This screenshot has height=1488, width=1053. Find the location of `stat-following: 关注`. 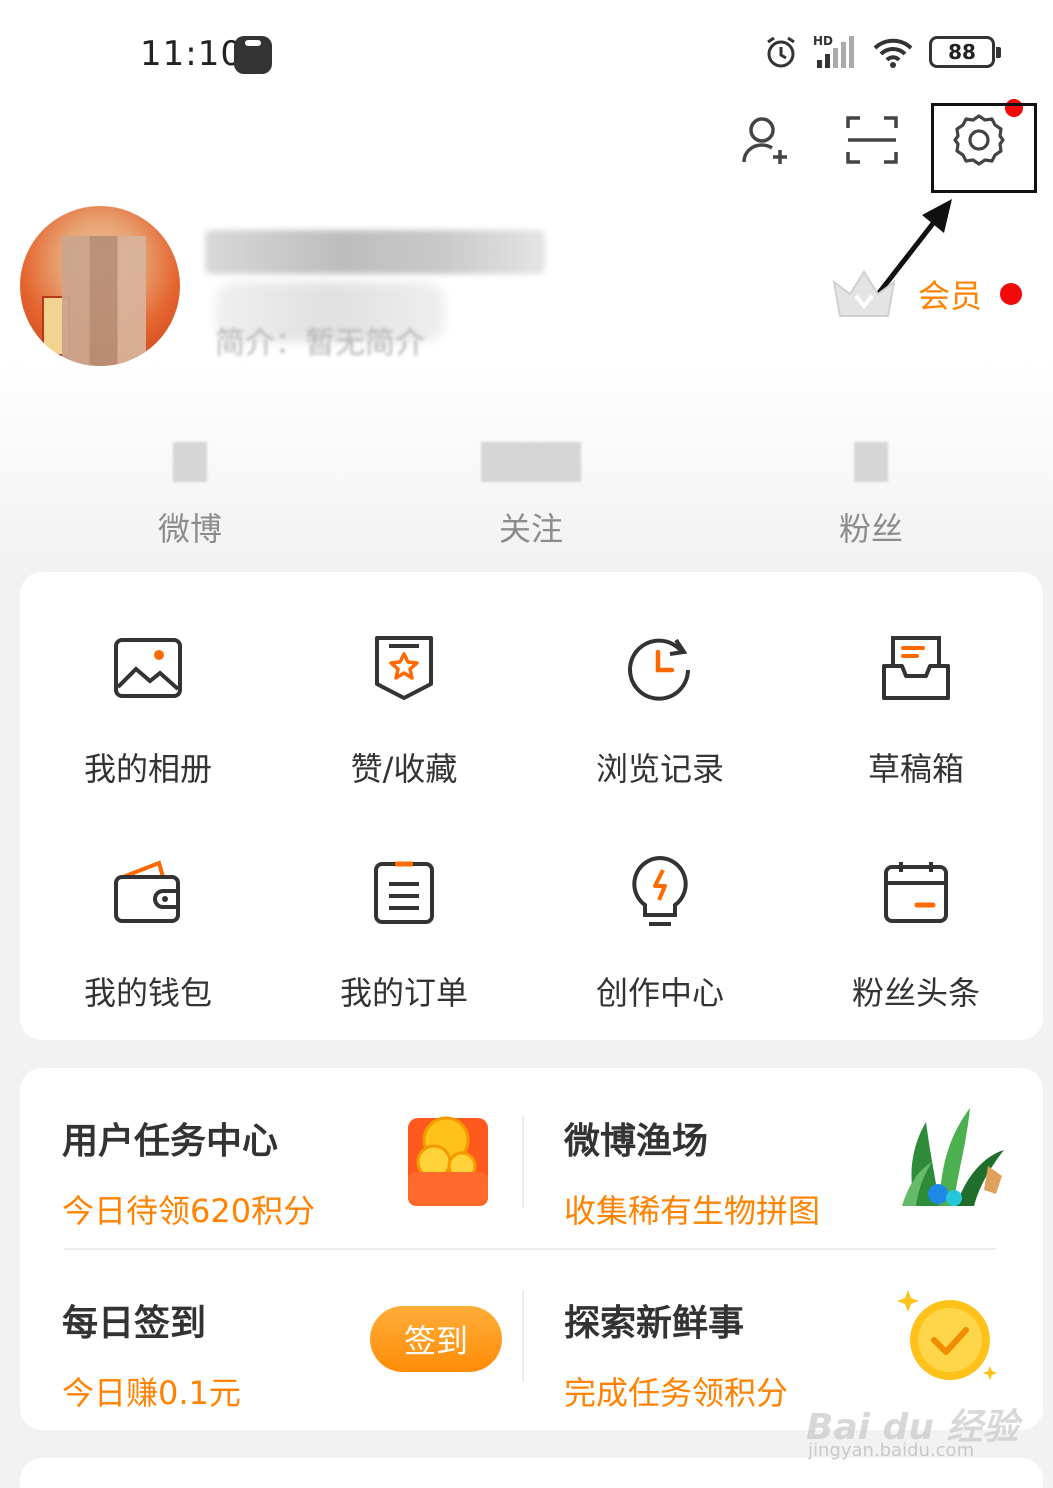

stat-following: 关注 is located at coordinates (531, 496).